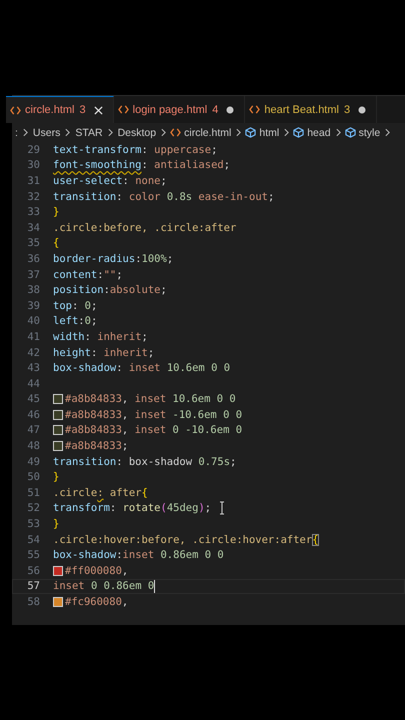  Describe the element at coordinates (33, 196) in the screenshot. I see `line-number: 32` at that location.